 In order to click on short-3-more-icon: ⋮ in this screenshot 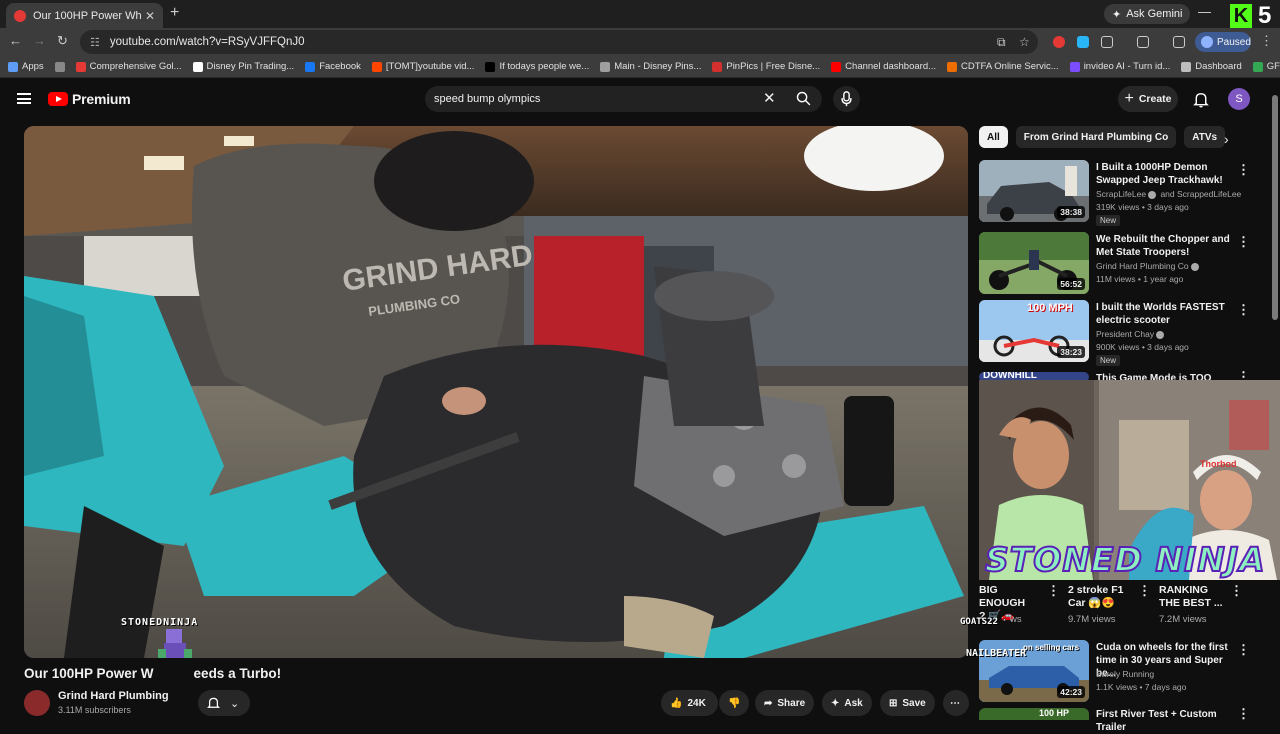, I will do `click(1236, 590)`.